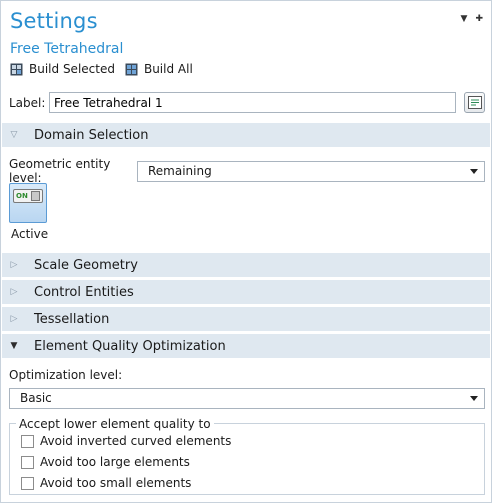 Image resolution: width=492 pixels, height=503 pixels. What do you see at coordinates (115, 462) in the screenshot?
I see `checkbox-label: Avoid too large elements` at bounding box center [115, 462].